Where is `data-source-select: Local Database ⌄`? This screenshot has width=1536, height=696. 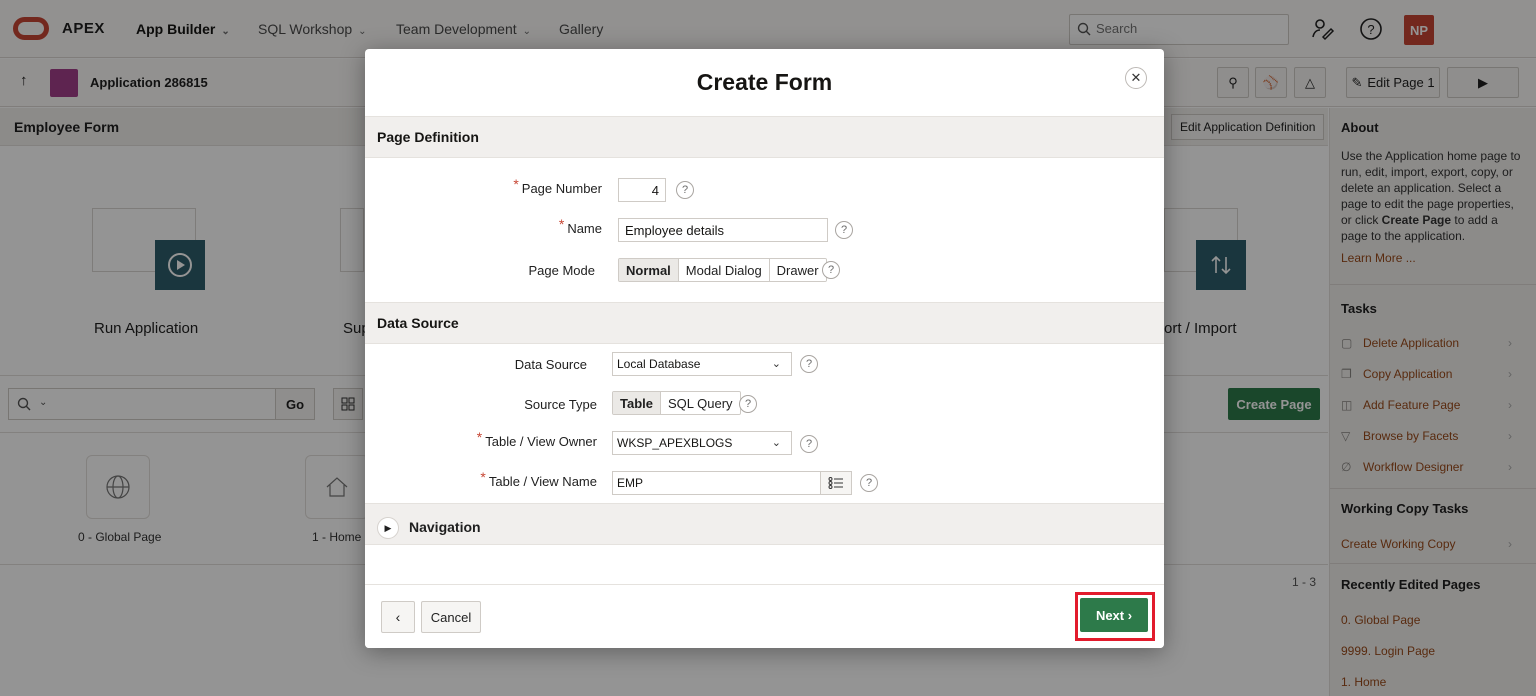
data-source-select: Local Database ⌄ is located at coordinates (702, 364).